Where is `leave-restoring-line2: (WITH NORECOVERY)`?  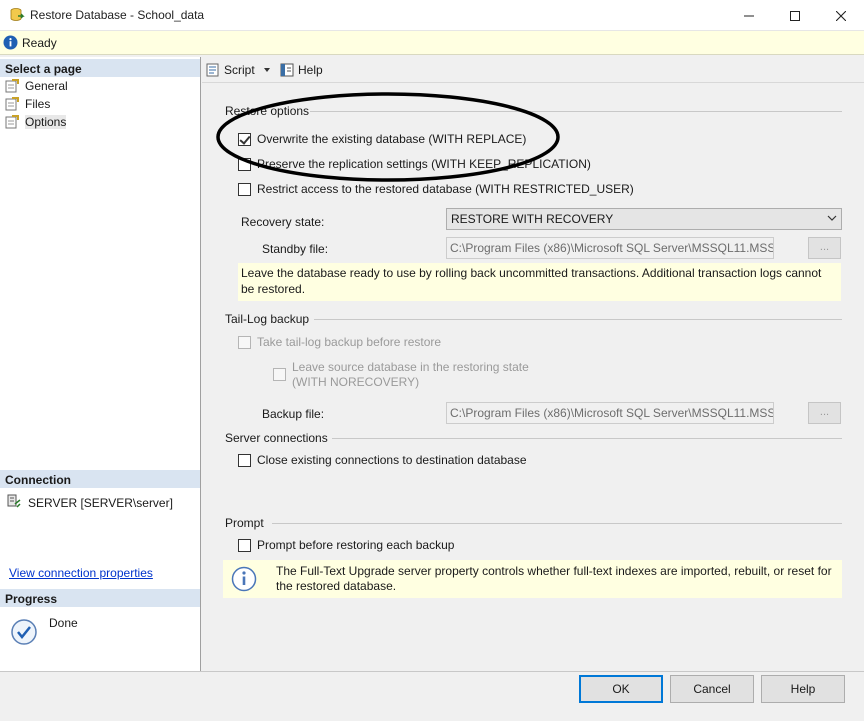 leave-restoring-line2: (WITH NORECOVERY) is located at coordinates (356, 382).